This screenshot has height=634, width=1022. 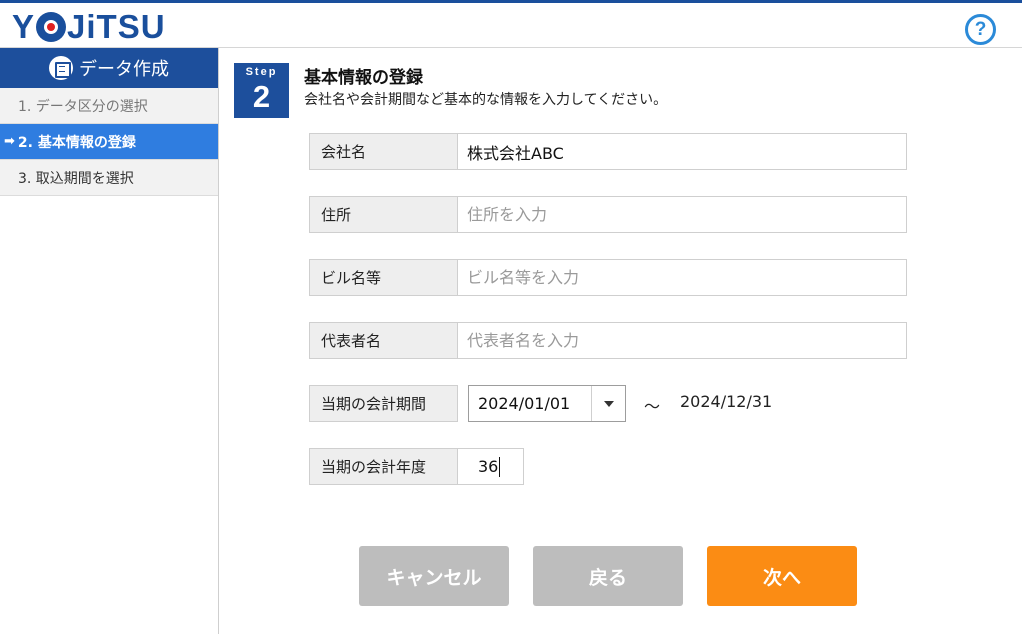 I want to click on building-row: ビル名等, so click(x=608, y=277).